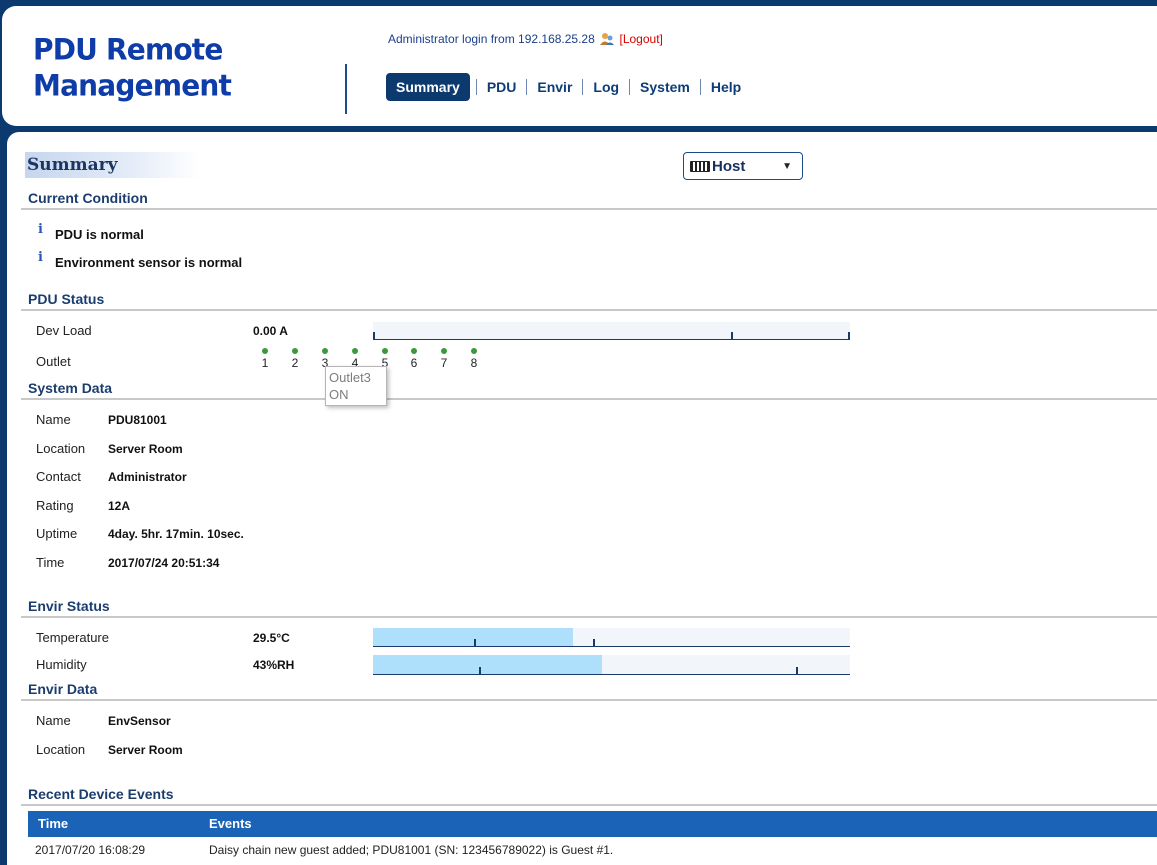 The height and width of the screenshot is (865, 1157). I want to click on env-name-label: Name, so click(53, 720).